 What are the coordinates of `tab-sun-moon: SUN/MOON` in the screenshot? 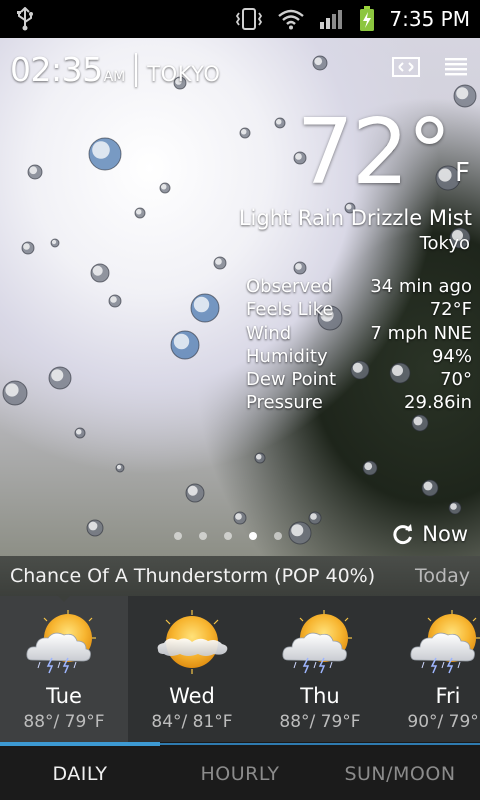 It's located at (400, 774).